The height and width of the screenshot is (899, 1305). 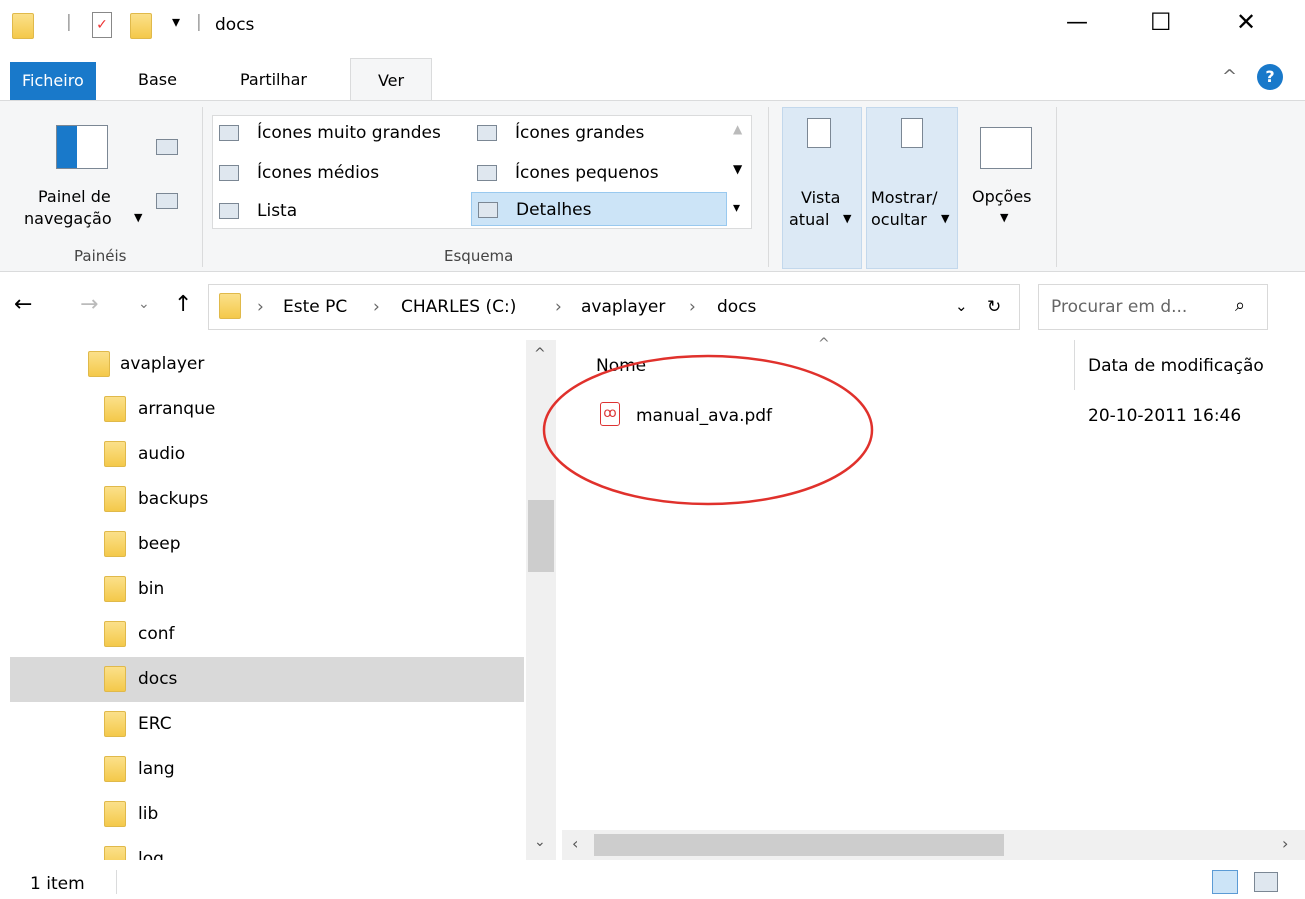 I want to click on content-hscrollbar: ‹ ›, so click(x=933, y=845).